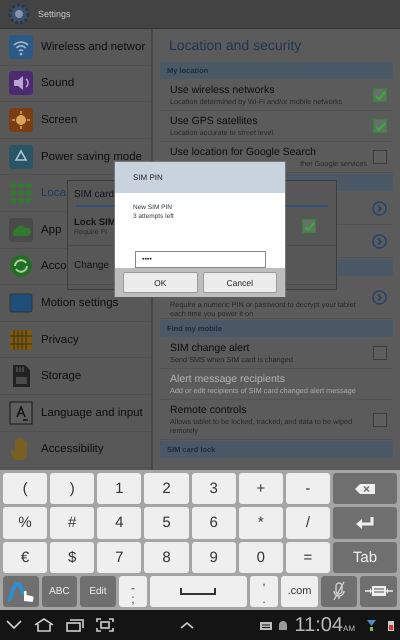  What do you see at coordinates (119, 522) in the screenshot?
I see `keyboard-key: 4` at bounding box center [119, 522].